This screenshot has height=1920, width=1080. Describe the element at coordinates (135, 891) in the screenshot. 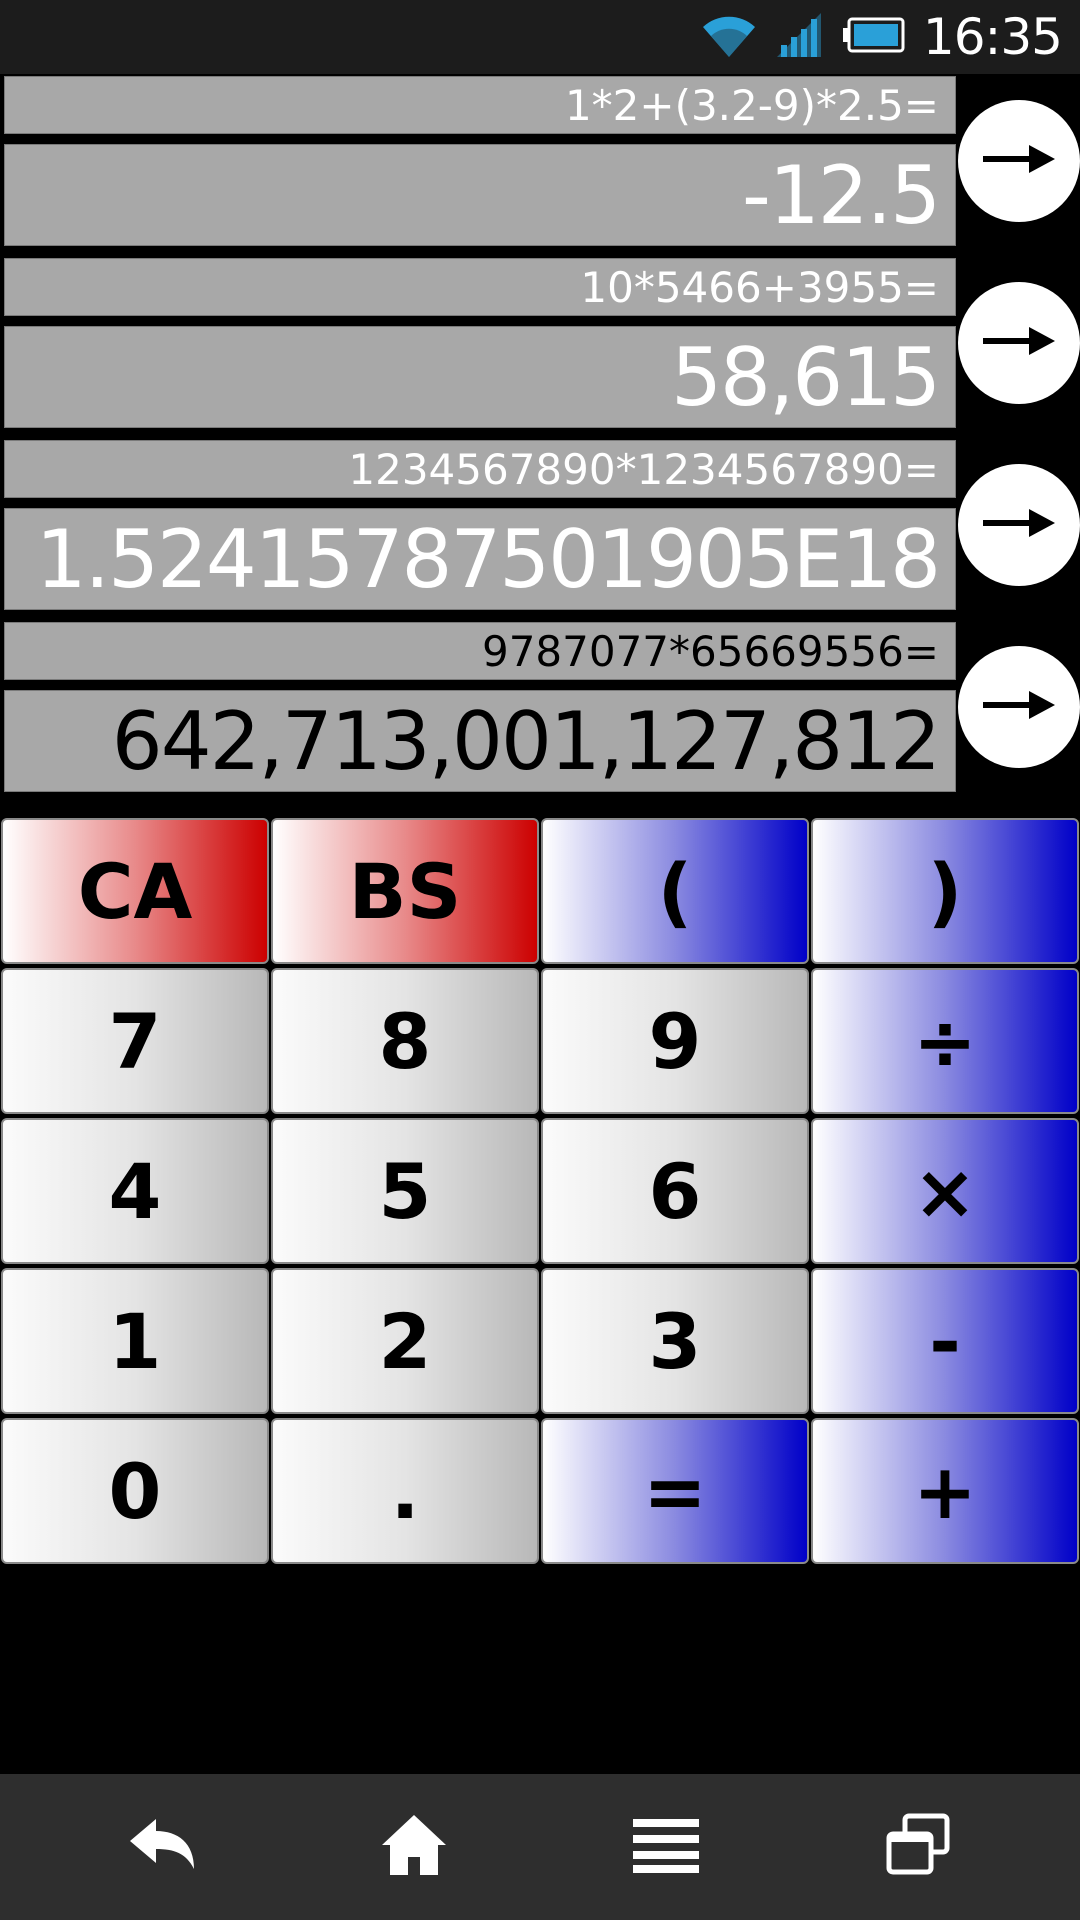

I see `clear-all-button: CA` at that location.